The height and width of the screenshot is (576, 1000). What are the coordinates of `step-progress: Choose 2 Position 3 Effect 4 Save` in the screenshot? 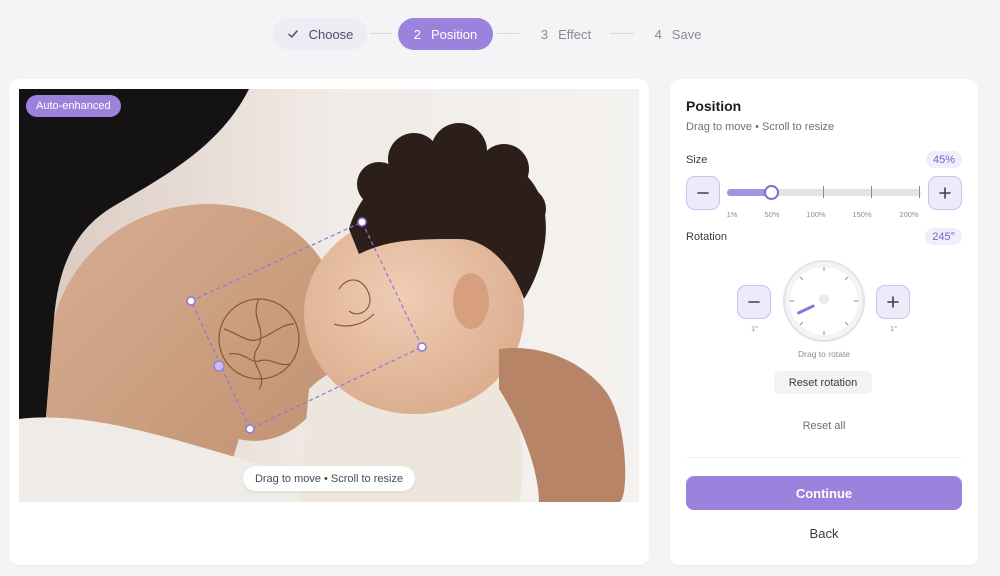 It's located at (500, 34).